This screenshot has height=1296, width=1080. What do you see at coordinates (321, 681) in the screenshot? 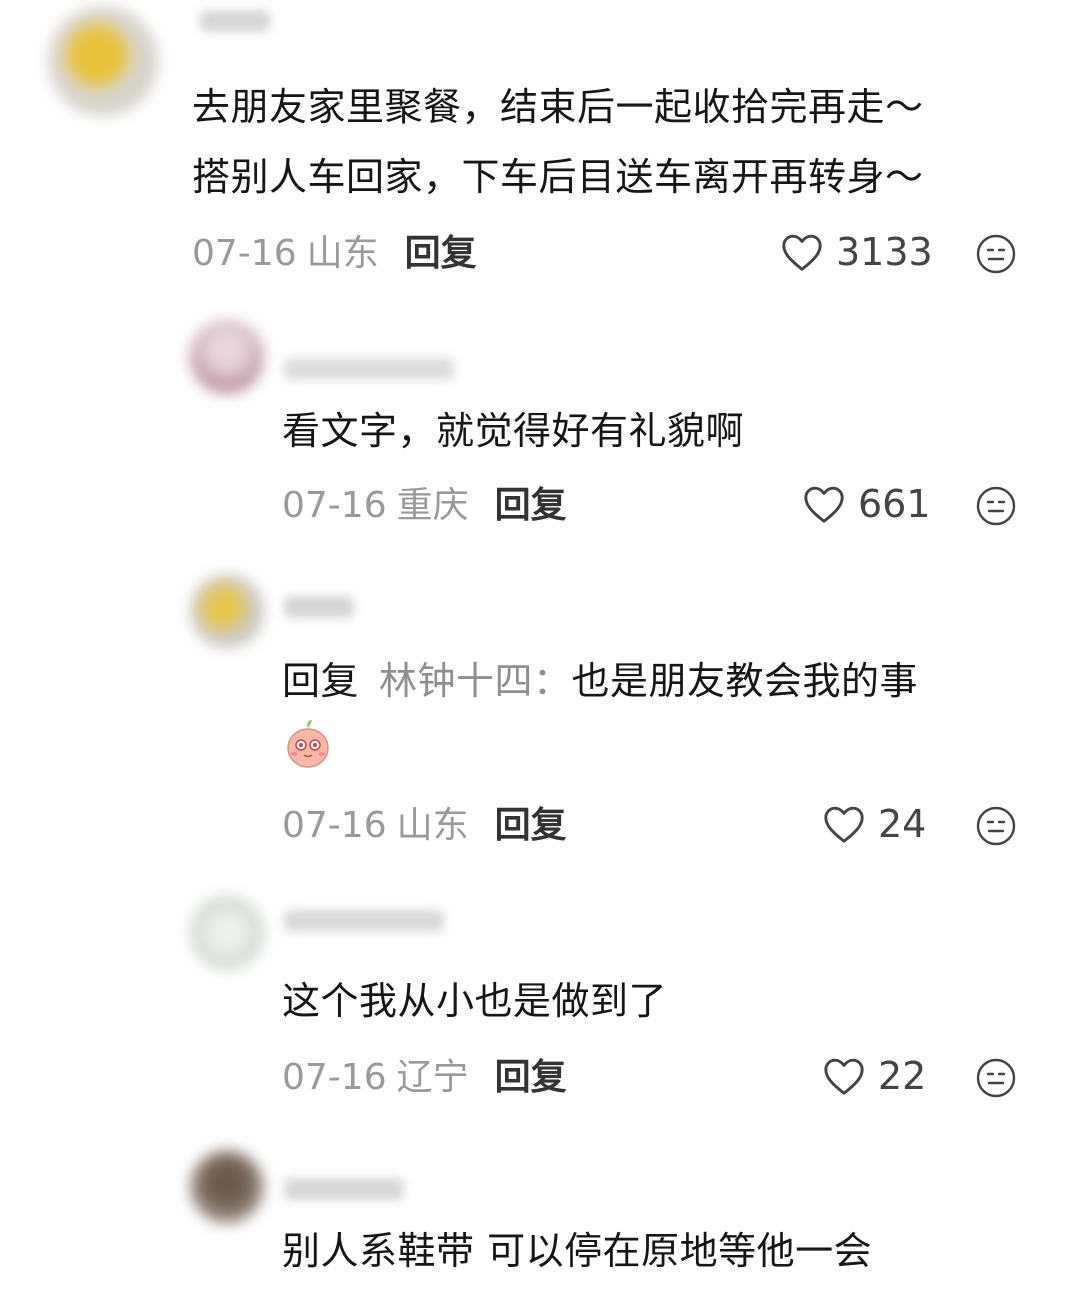
I see `reply-prefix: 回复` at bounding box center [321, 681].